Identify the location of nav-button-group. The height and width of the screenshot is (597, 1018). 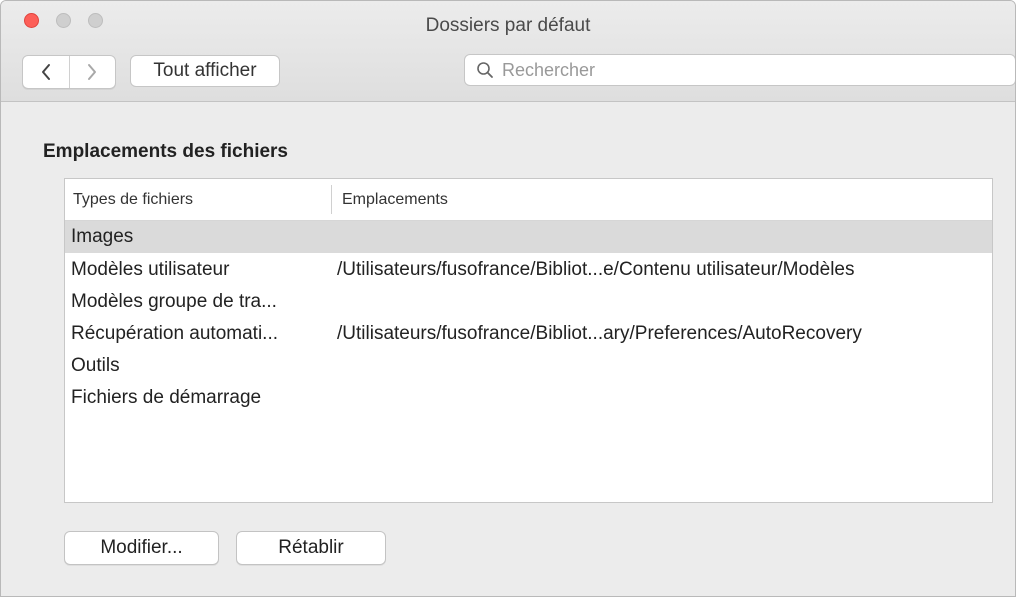
(69, 72).